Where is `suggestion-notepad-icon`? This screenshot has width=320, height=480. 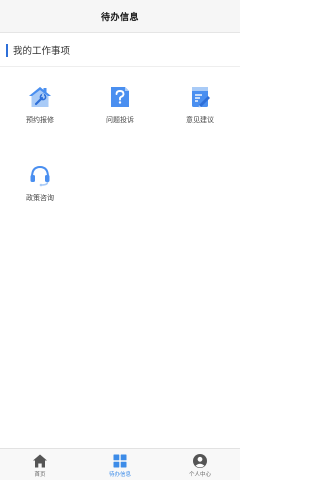 suggestion-notepad-icon is located at coordinates (201, 97).